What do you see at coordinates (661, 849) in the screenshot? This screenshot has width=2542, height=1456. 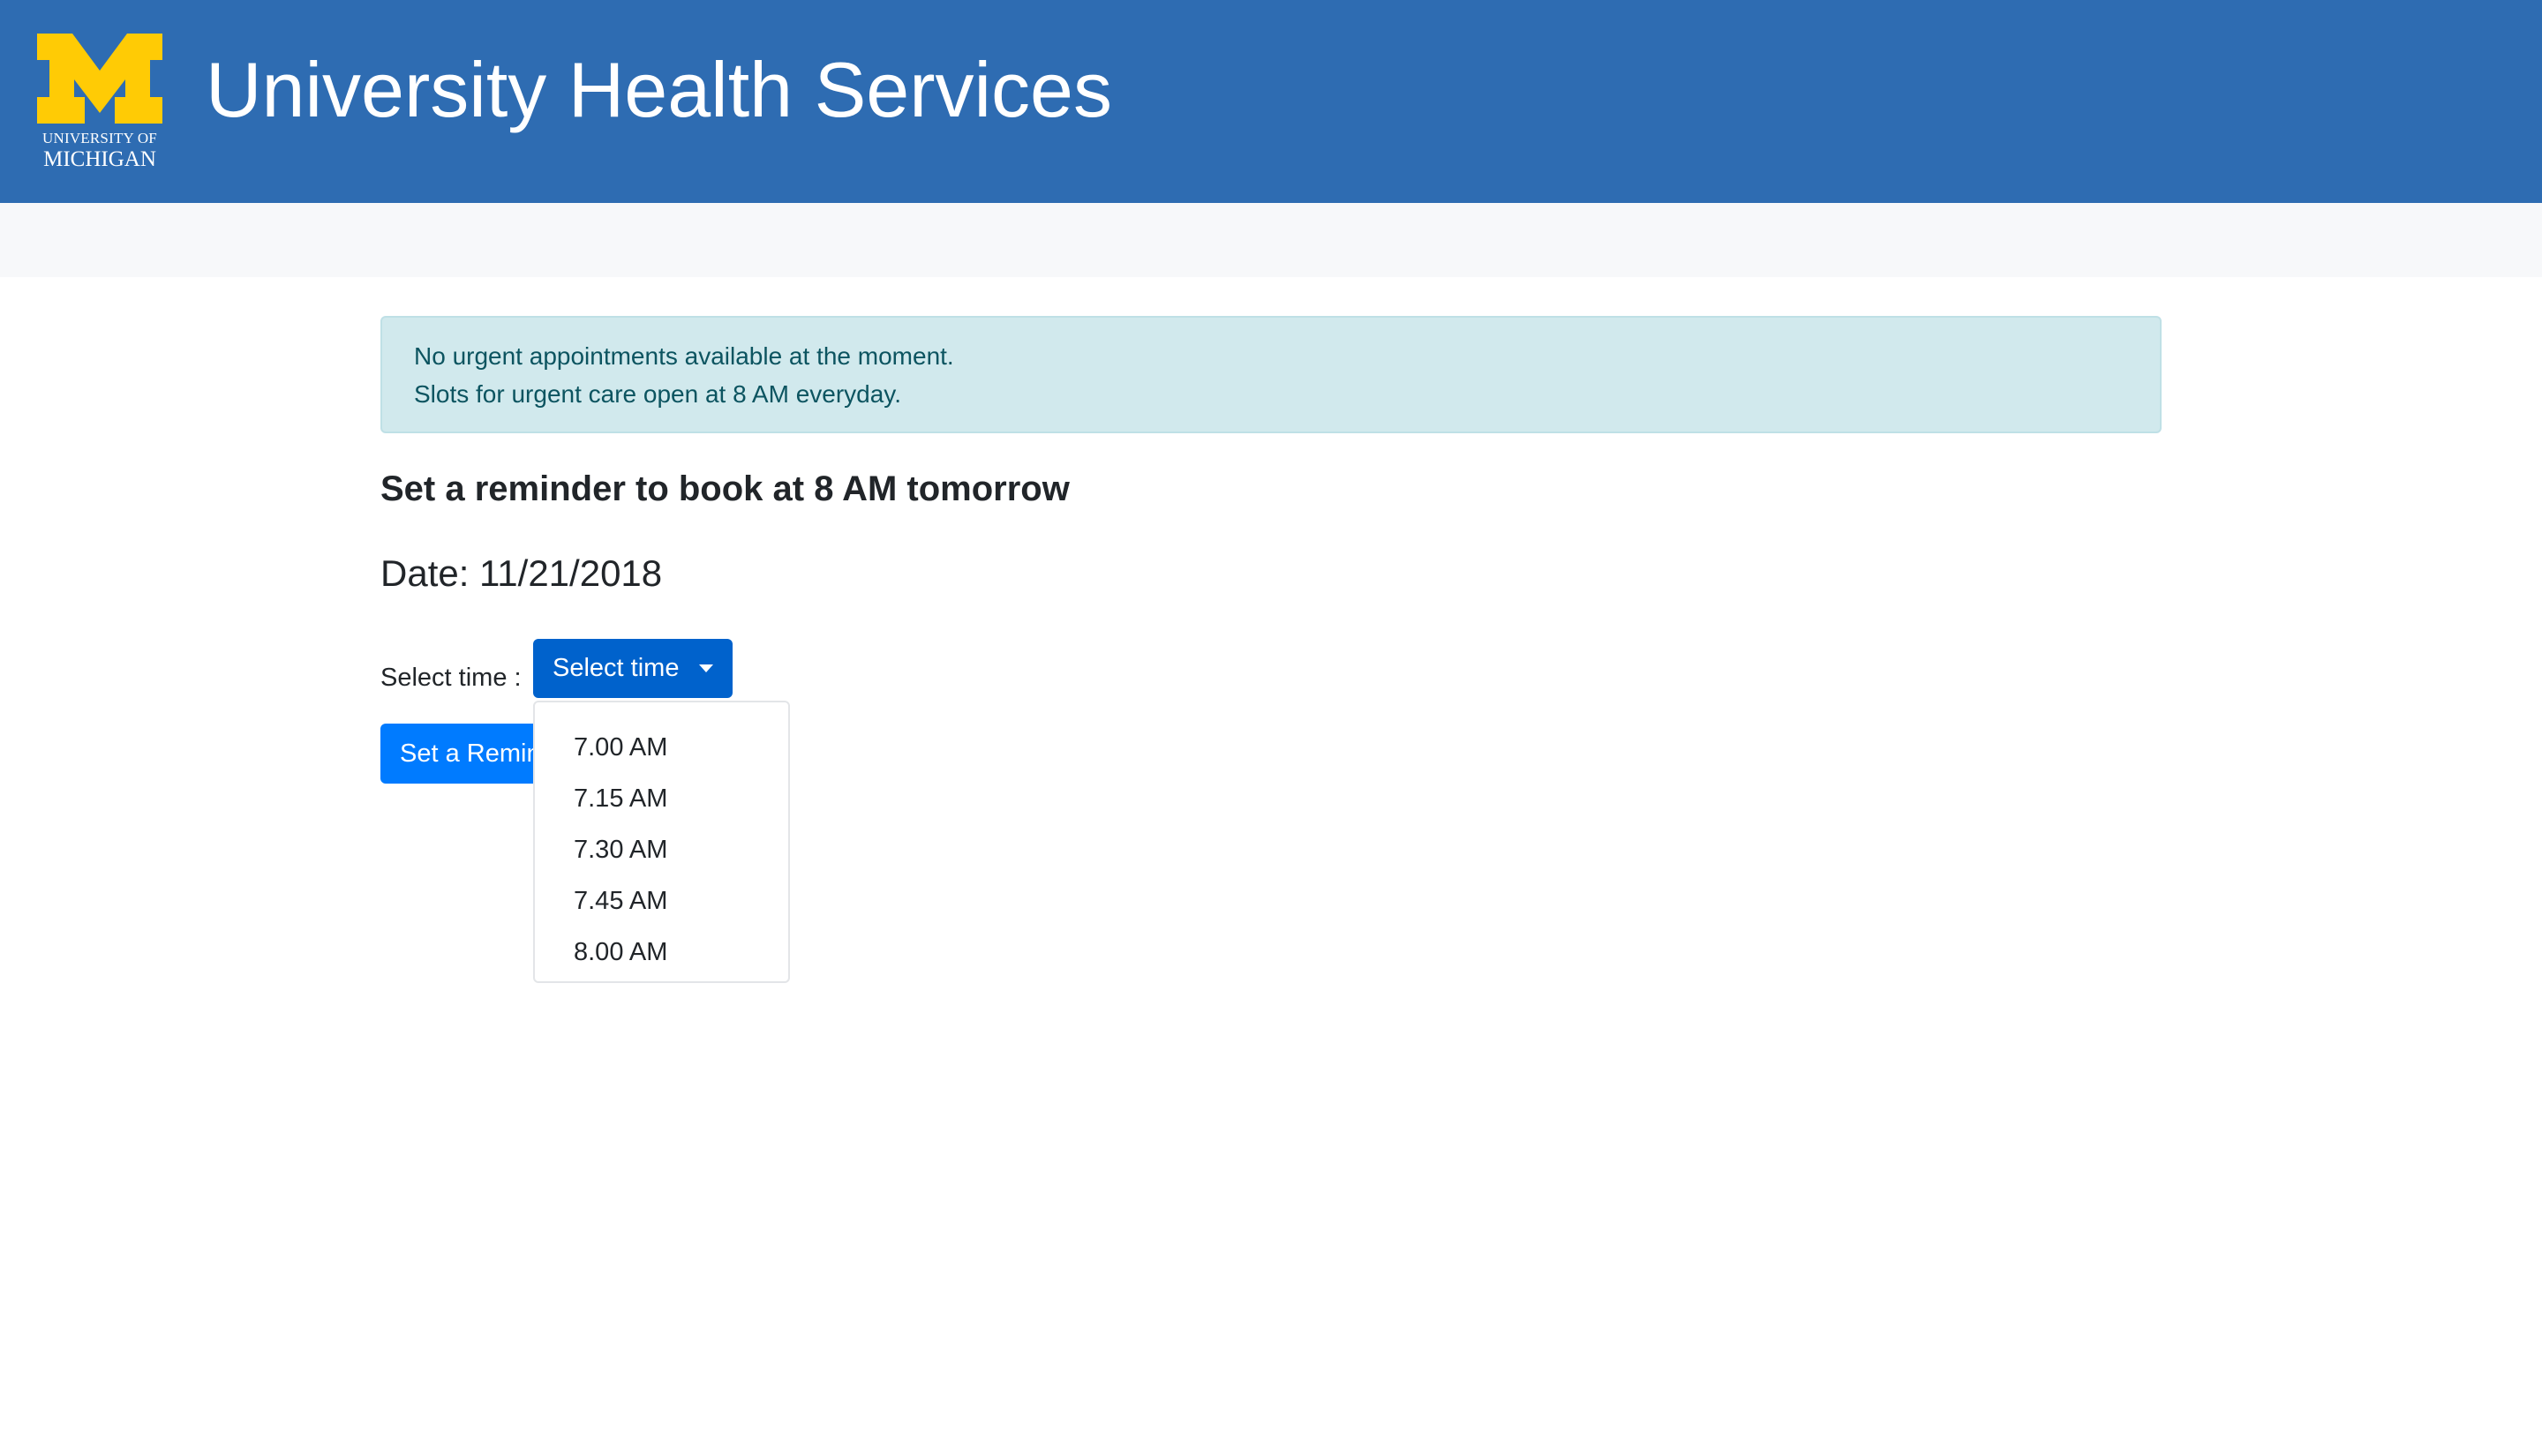 I see `time-option-730: 7.30 AM` at bounding box center [661, 849].